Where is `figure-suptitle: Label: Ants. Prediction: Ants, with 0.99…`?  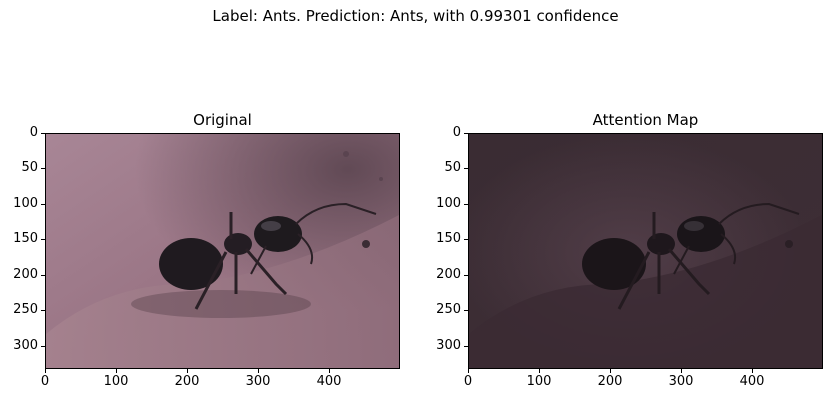
figure-suptitle: Label: Ants. Prediction: Ants, with 0.99… is located at coordinates (415, 16).